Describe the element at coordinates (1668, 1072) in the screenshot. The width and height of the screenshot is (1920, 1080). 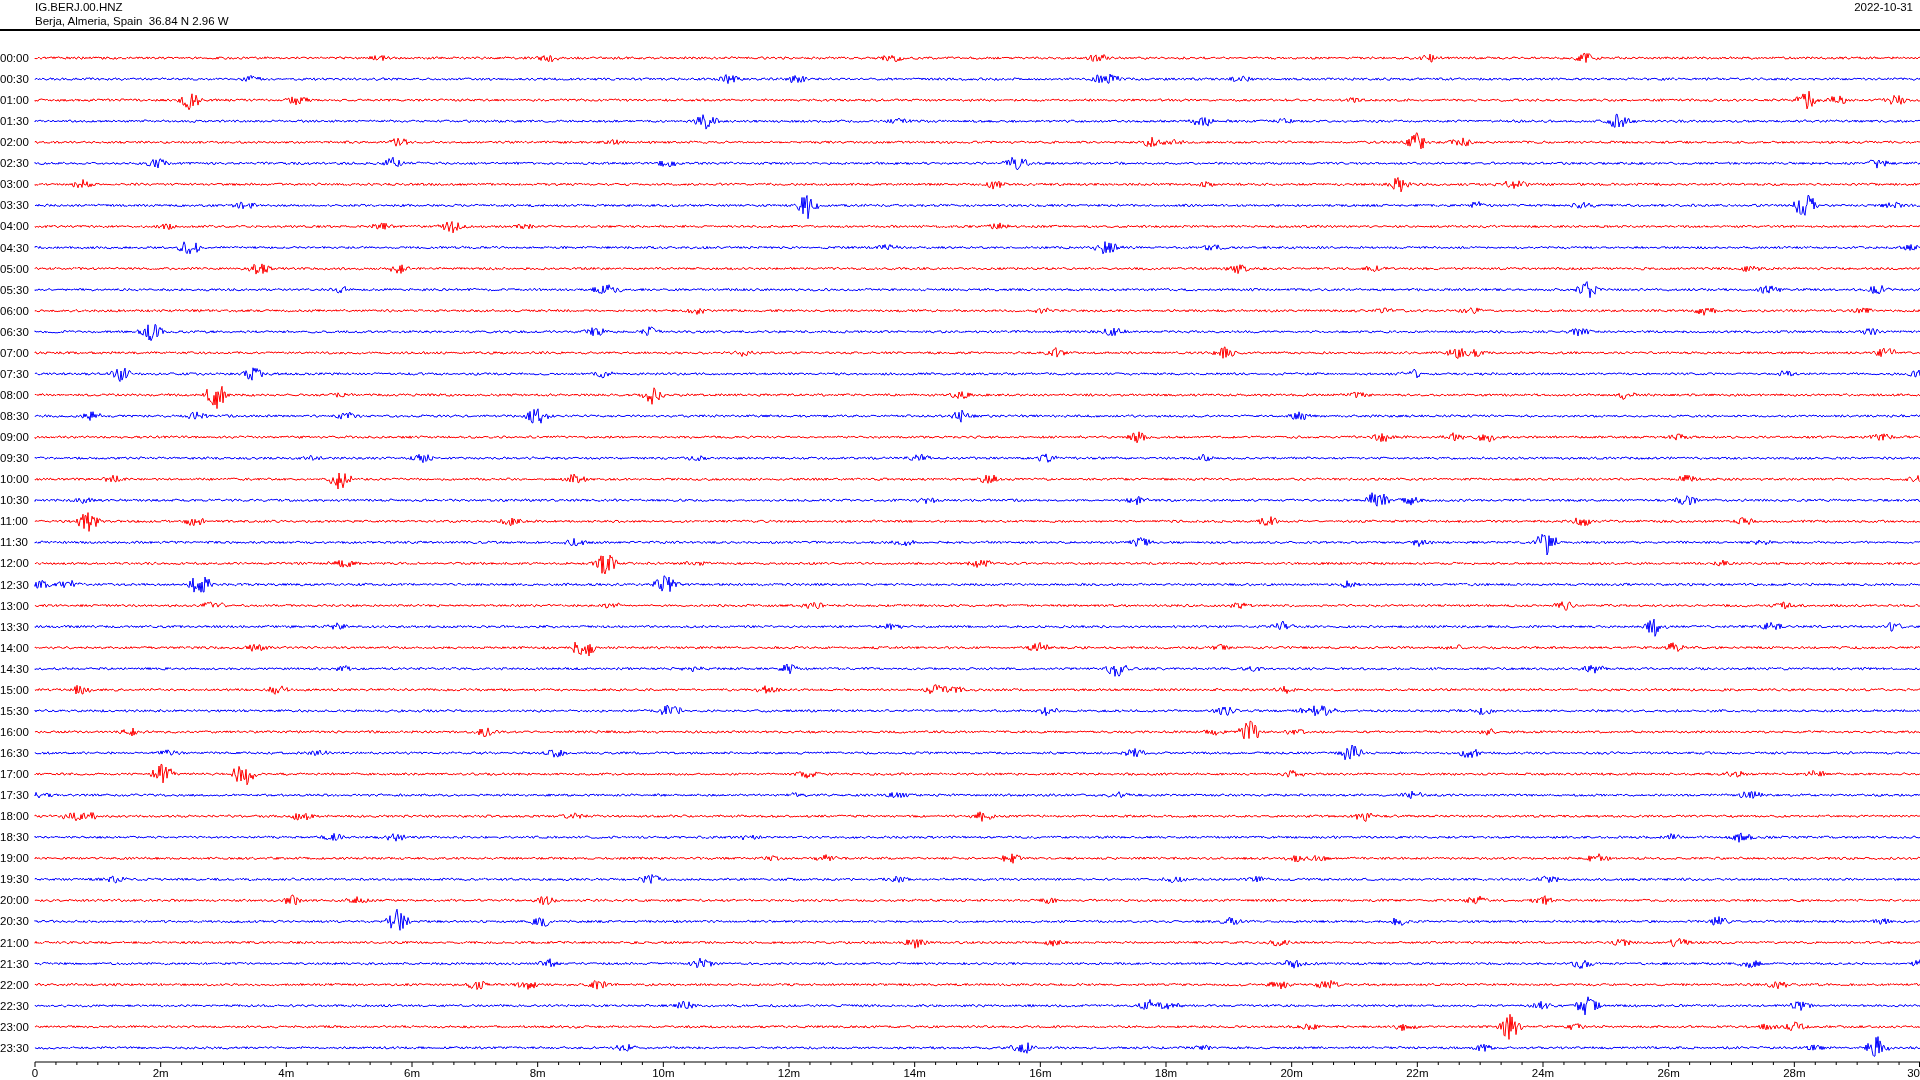
I see `axis-tick-label: 26m` at that location.